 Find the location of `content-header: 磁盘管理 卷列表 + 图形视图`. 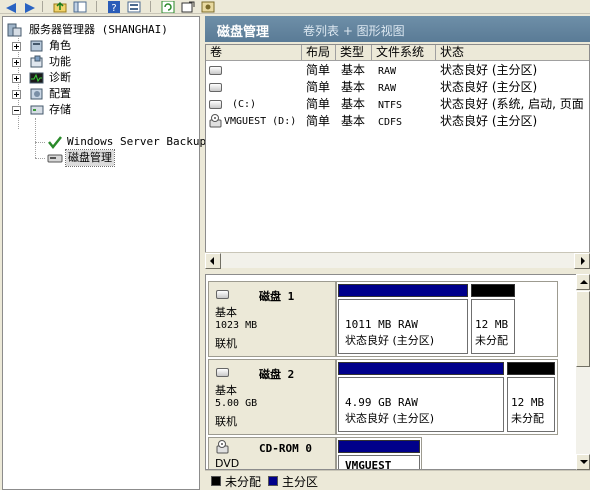

content-header: 磁盘管理 卷列表 + 图形视图 is located at coordinates (397, 29).